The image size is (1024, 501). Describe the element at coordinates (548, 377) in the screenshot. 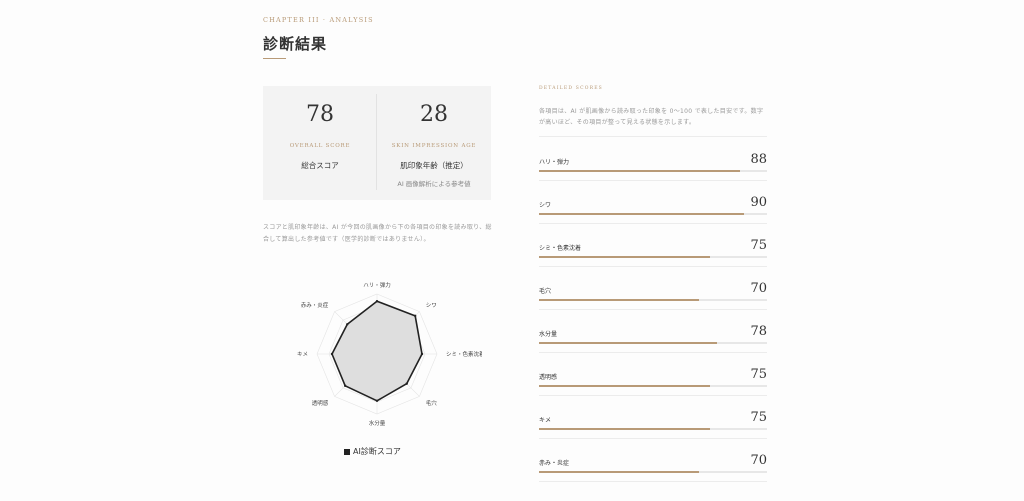

I see `score-row-label: 透明感` at that location.